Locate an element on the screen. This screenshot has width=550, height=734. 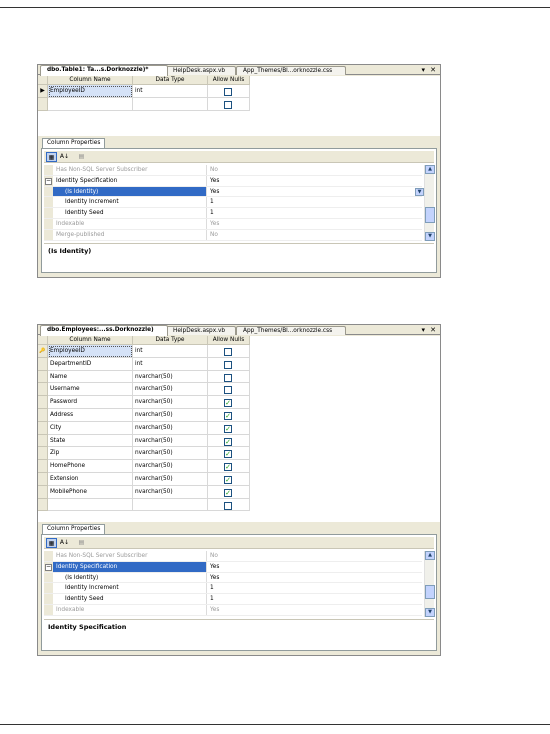
column-name-cell: Address is located at coordinates (90, 415).